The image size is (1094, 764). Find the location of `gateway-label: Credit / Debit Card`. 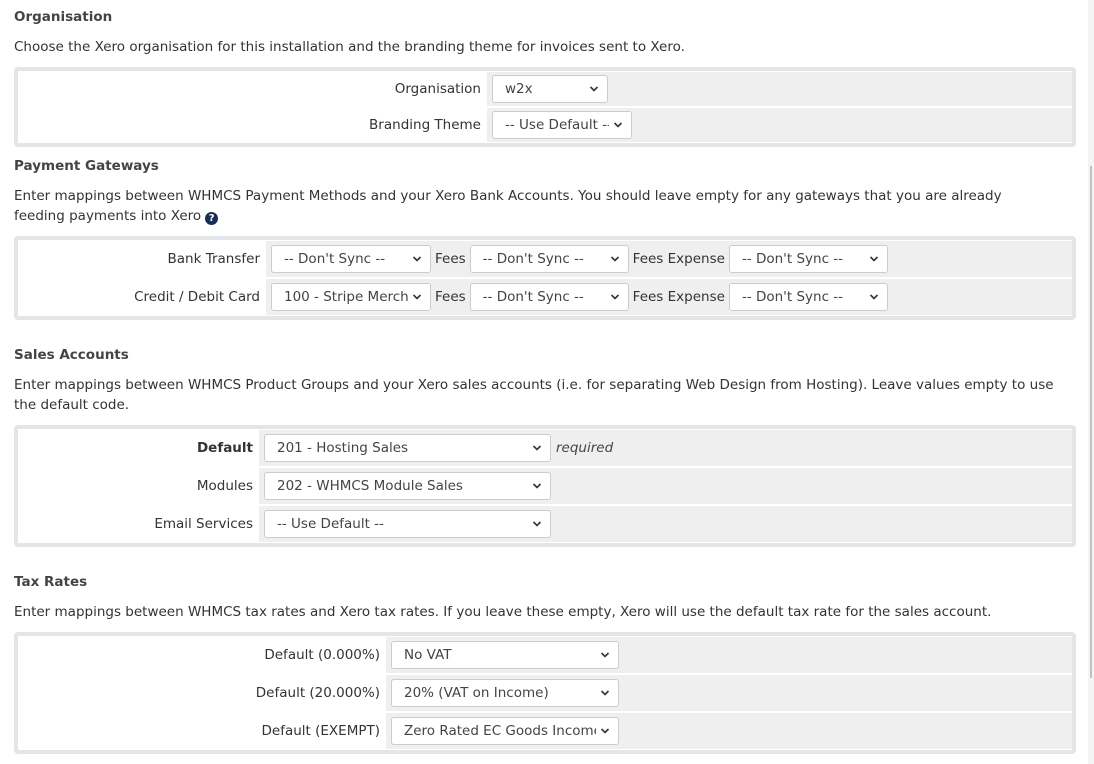

gateway-label: Credit / Debit Card is located at coordinates (197, 297).